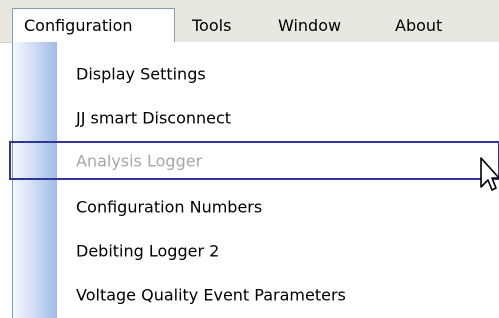 This screenshot has height=318, width=499. I want to click on menu-item-jj-smart-disconnect: JJ smart Disconnect, so click(256, 117).